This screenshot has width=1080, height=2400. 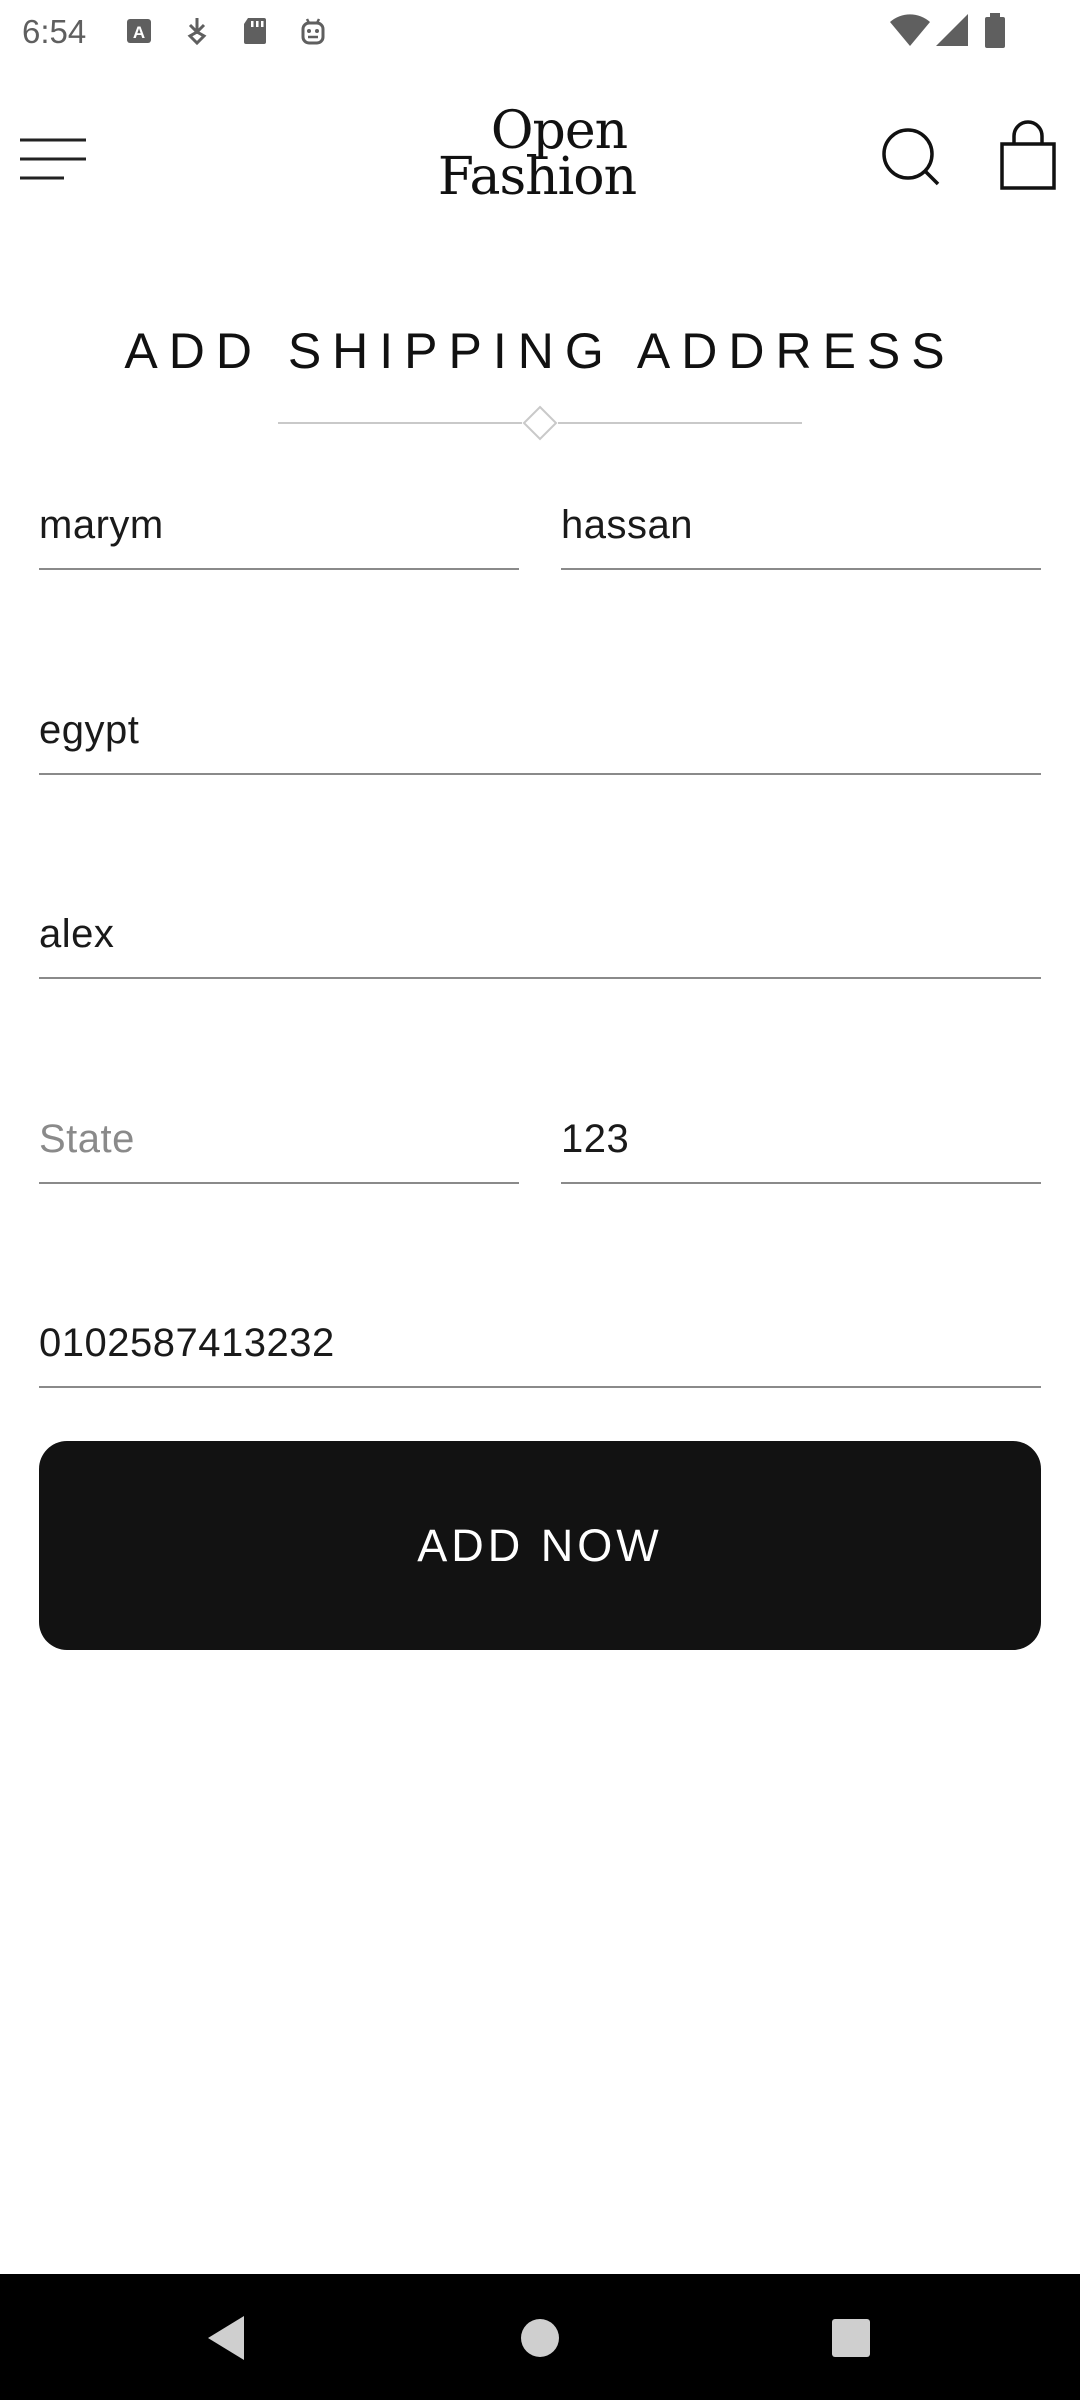 I want to click on logo-line-2: Fashion, so click(x=537, y=177).